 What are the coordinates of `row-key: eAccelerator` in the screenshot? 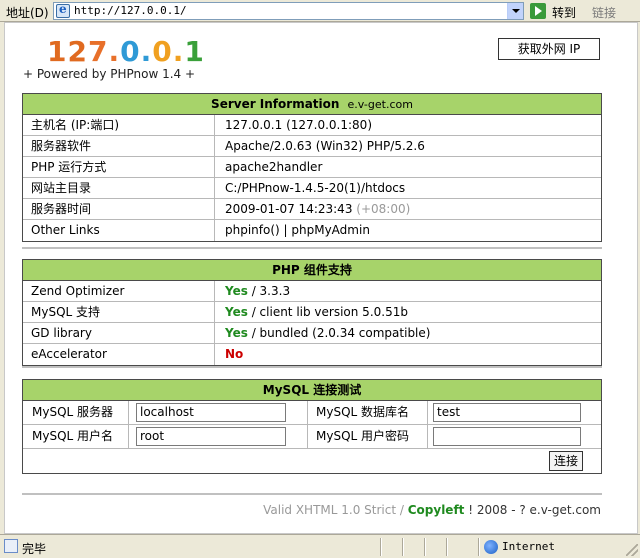 It's located at (119, 354).